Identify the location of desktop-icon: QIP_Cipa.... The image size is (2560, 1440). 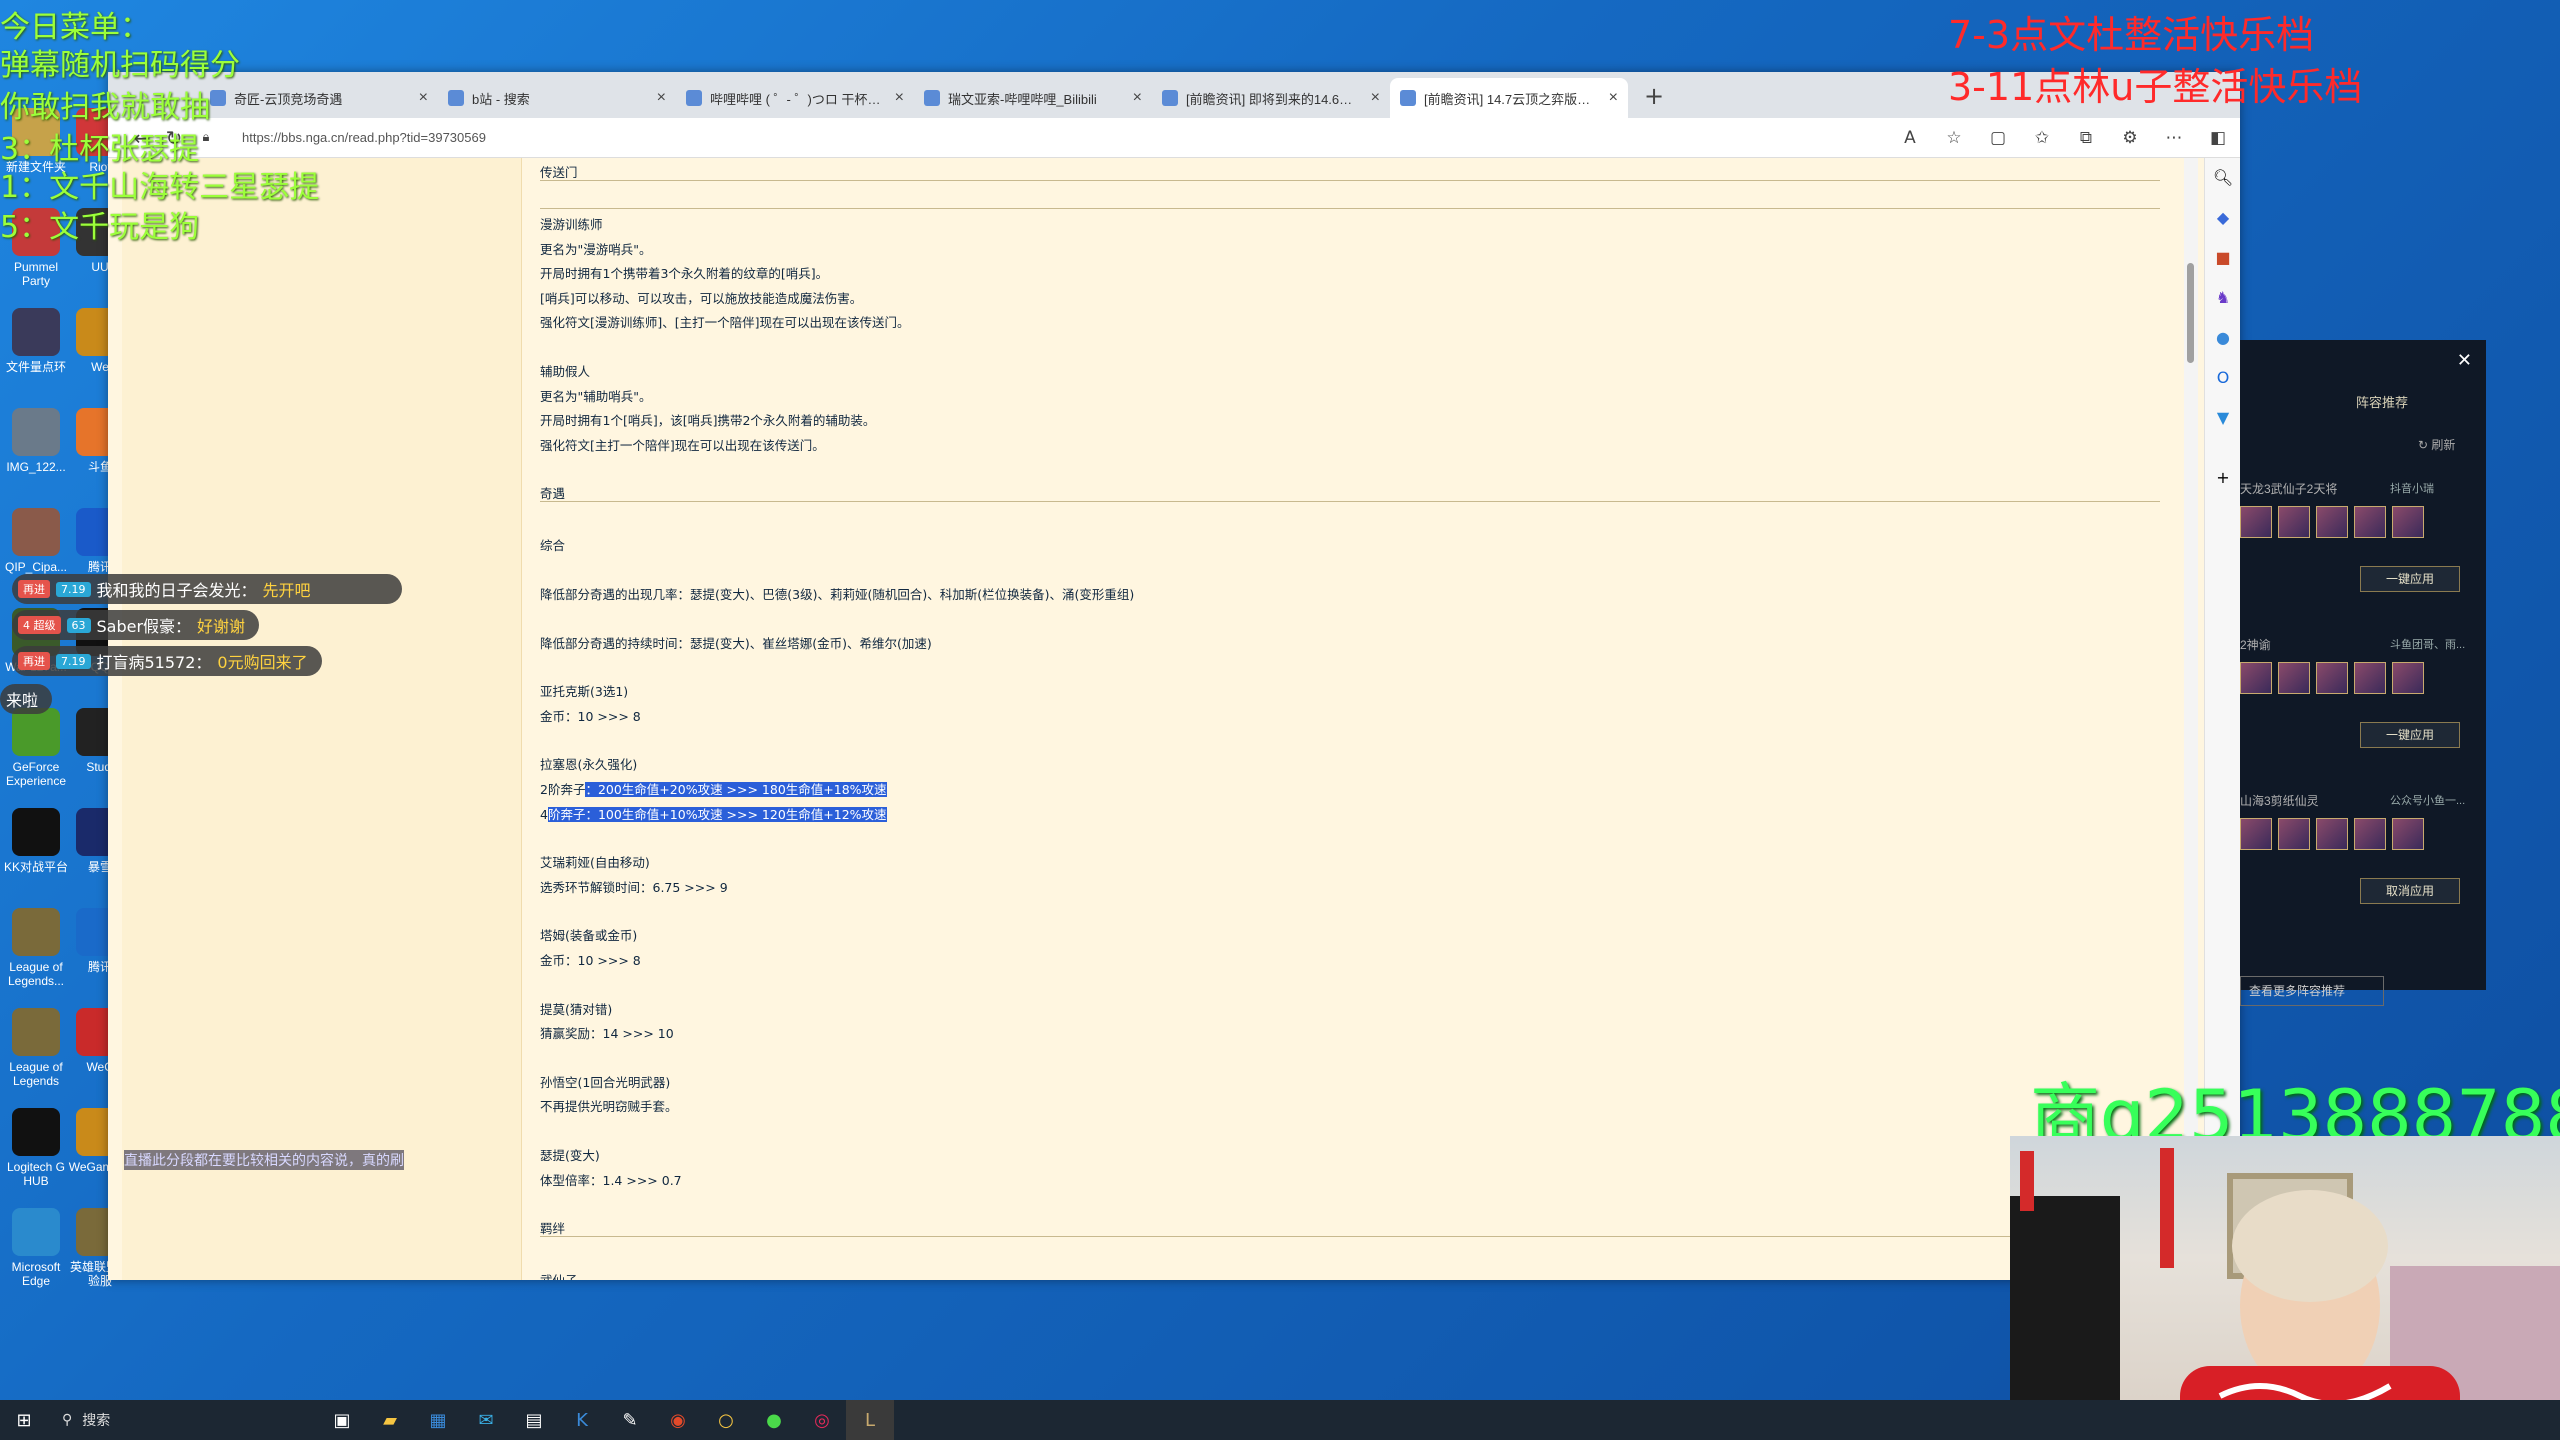
(36, 541).